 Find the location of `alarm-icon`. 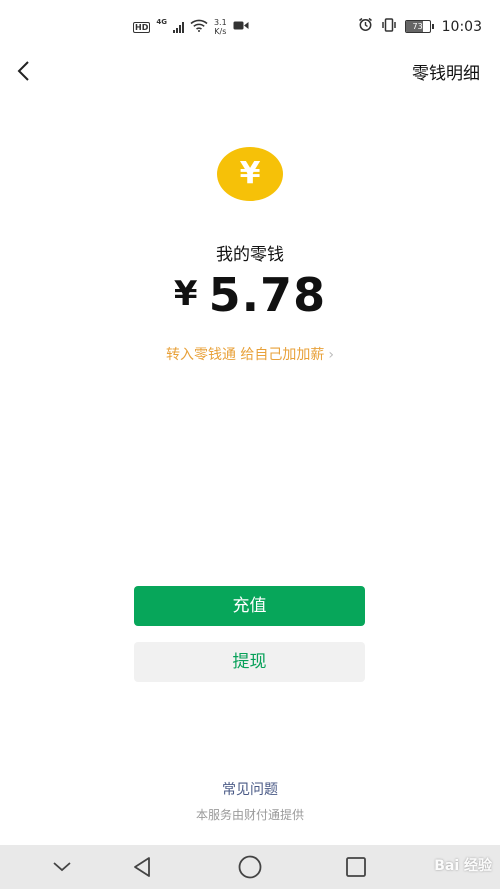

alarm-icon is located at coordinates (365, 26).